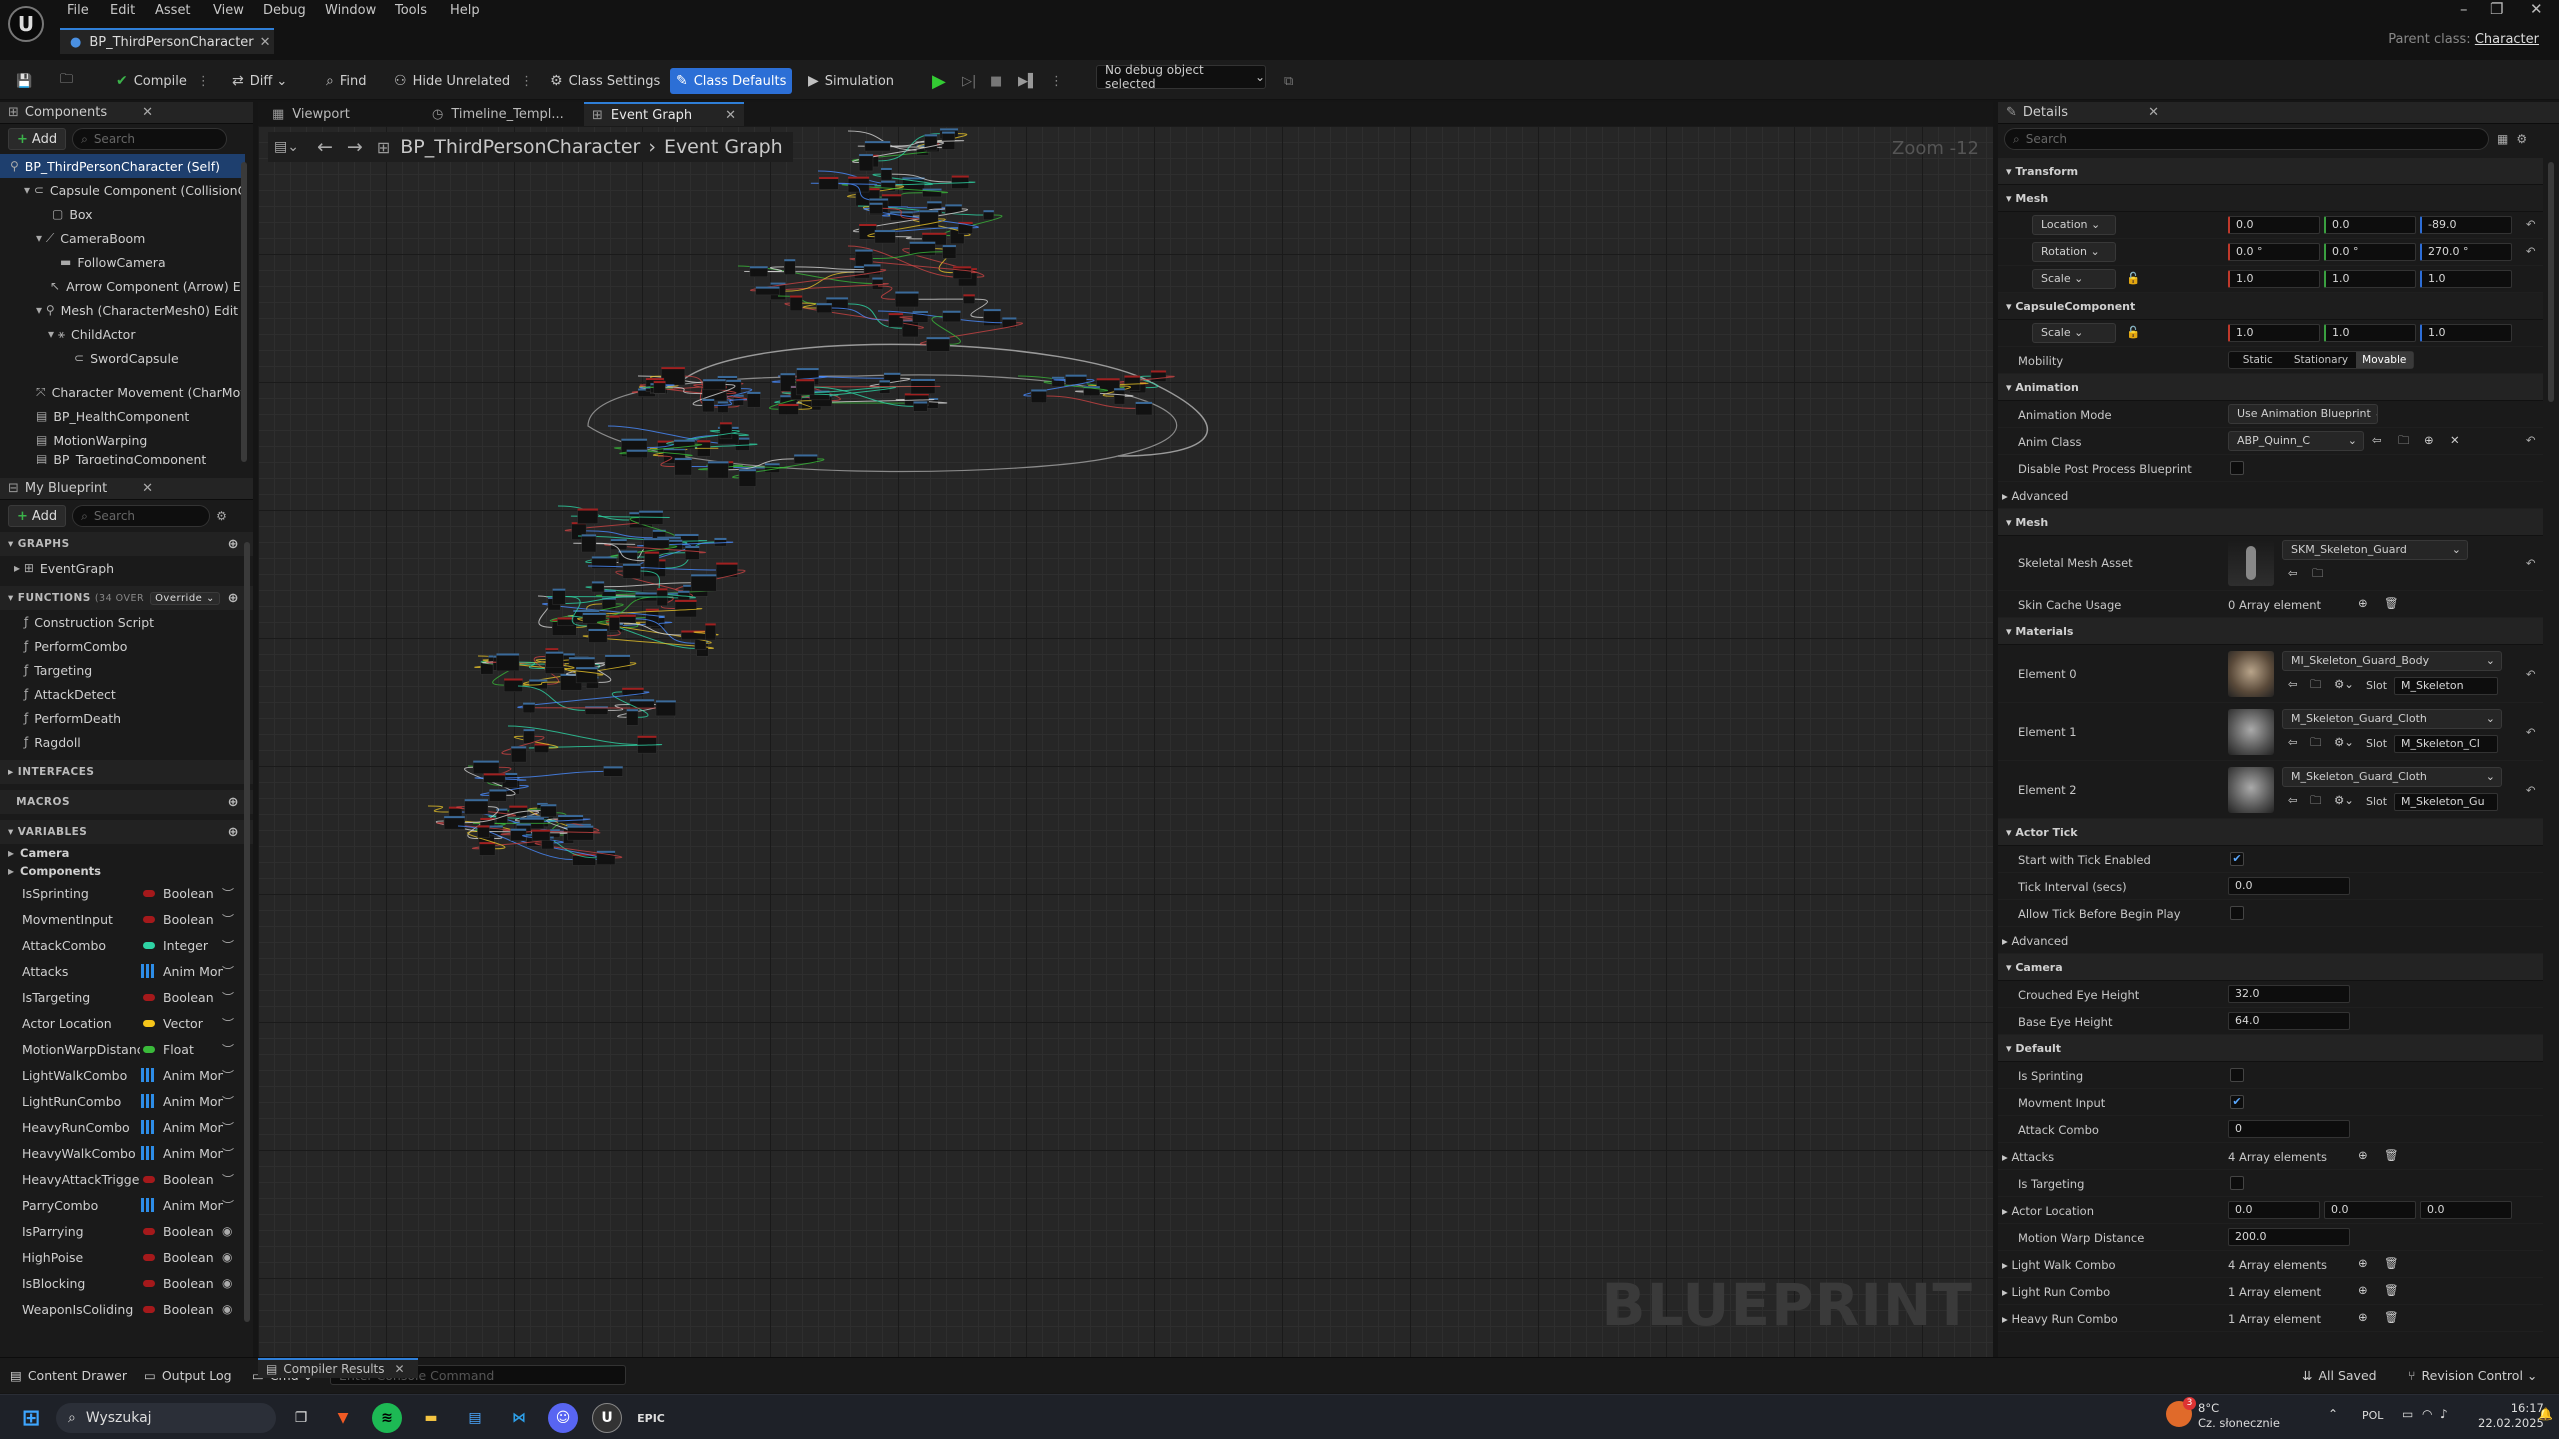 The height and width of the screenshot is (1439, 2559). I want to click on default-section: ▾ Default, so click(2270, 1048).